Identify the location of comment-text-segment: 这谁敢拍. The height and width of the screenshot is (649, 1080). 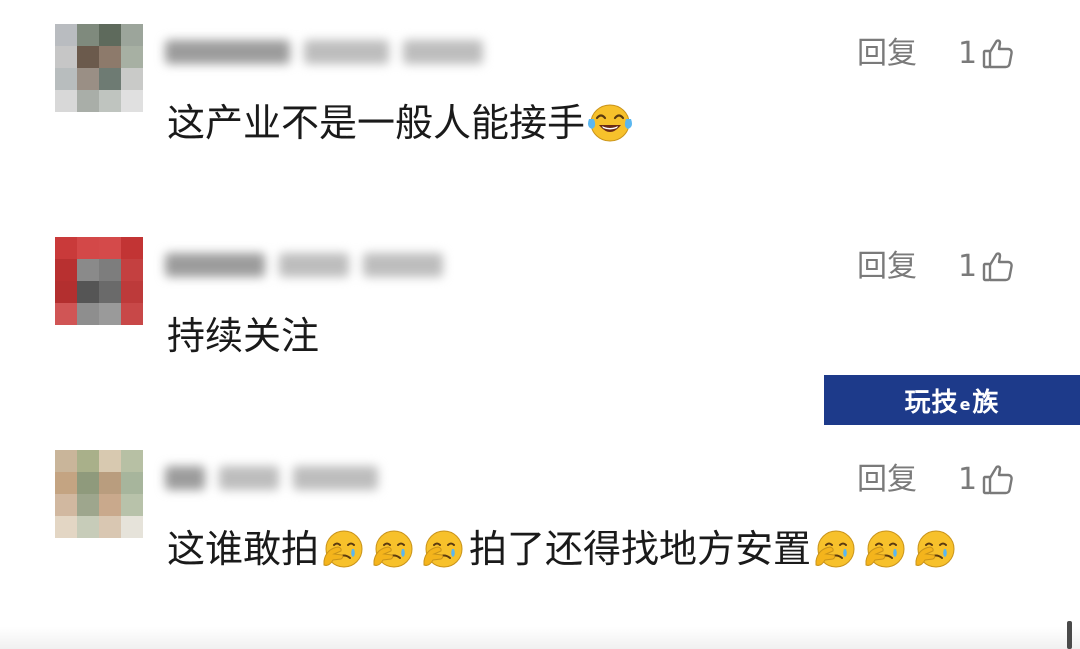
(243, 549).